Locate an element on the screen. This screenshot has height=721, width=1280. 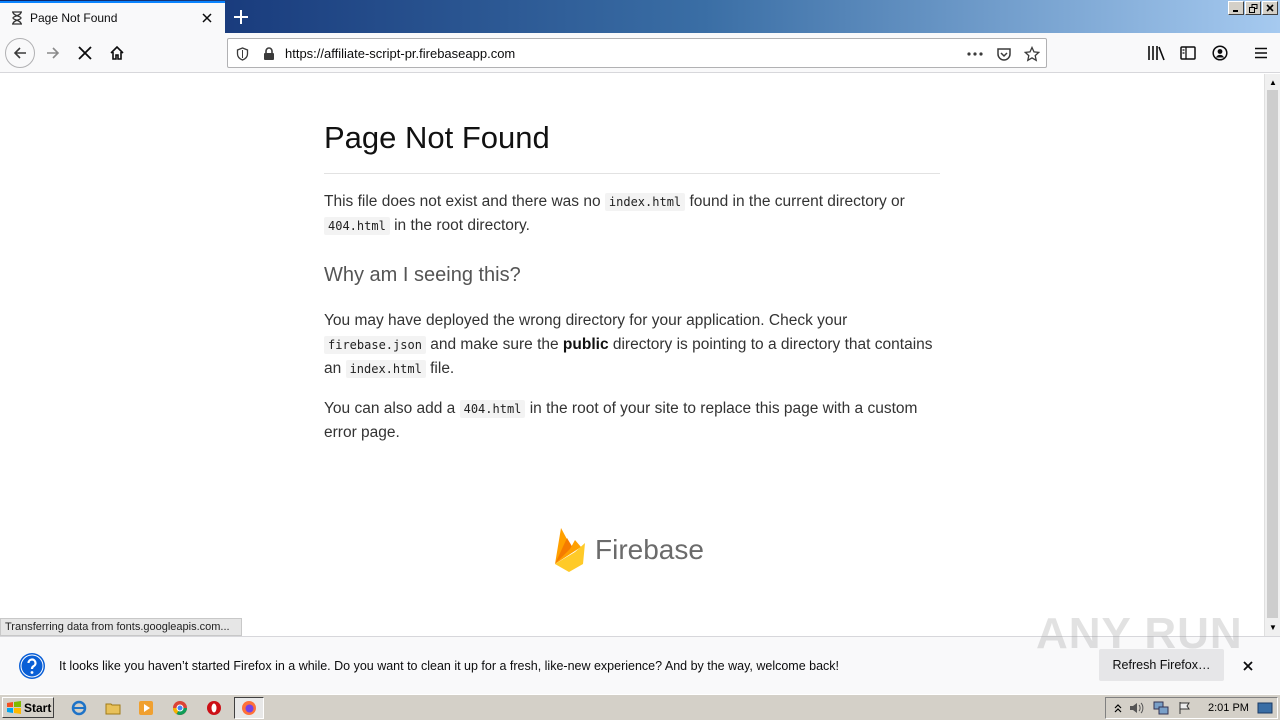
new-tab-button is located at coordinates (241, 17).